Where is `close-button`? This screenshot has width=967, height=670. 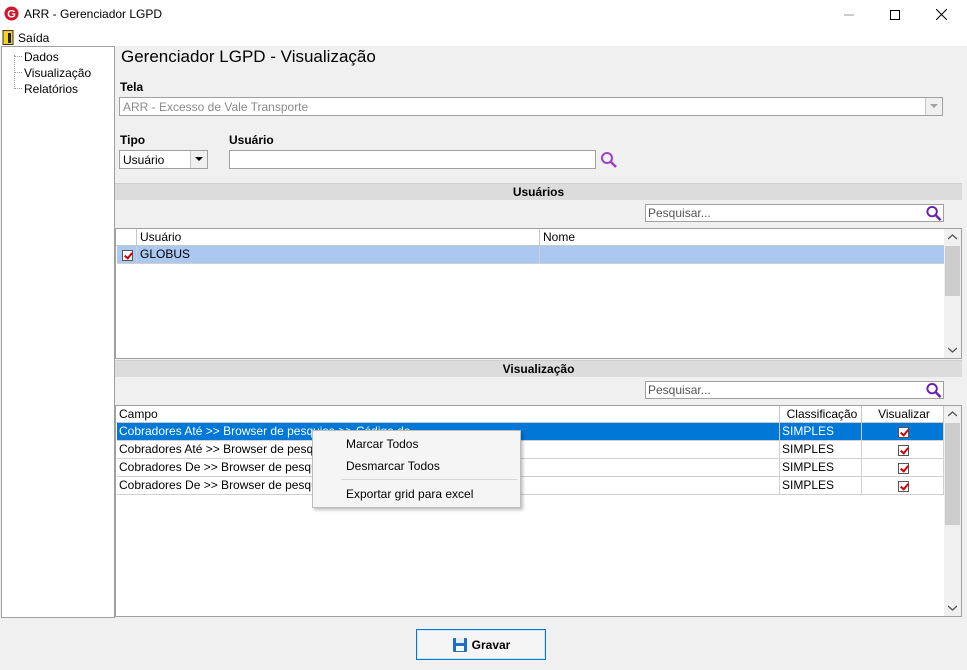
close-button is located at coordinates (941, 14).